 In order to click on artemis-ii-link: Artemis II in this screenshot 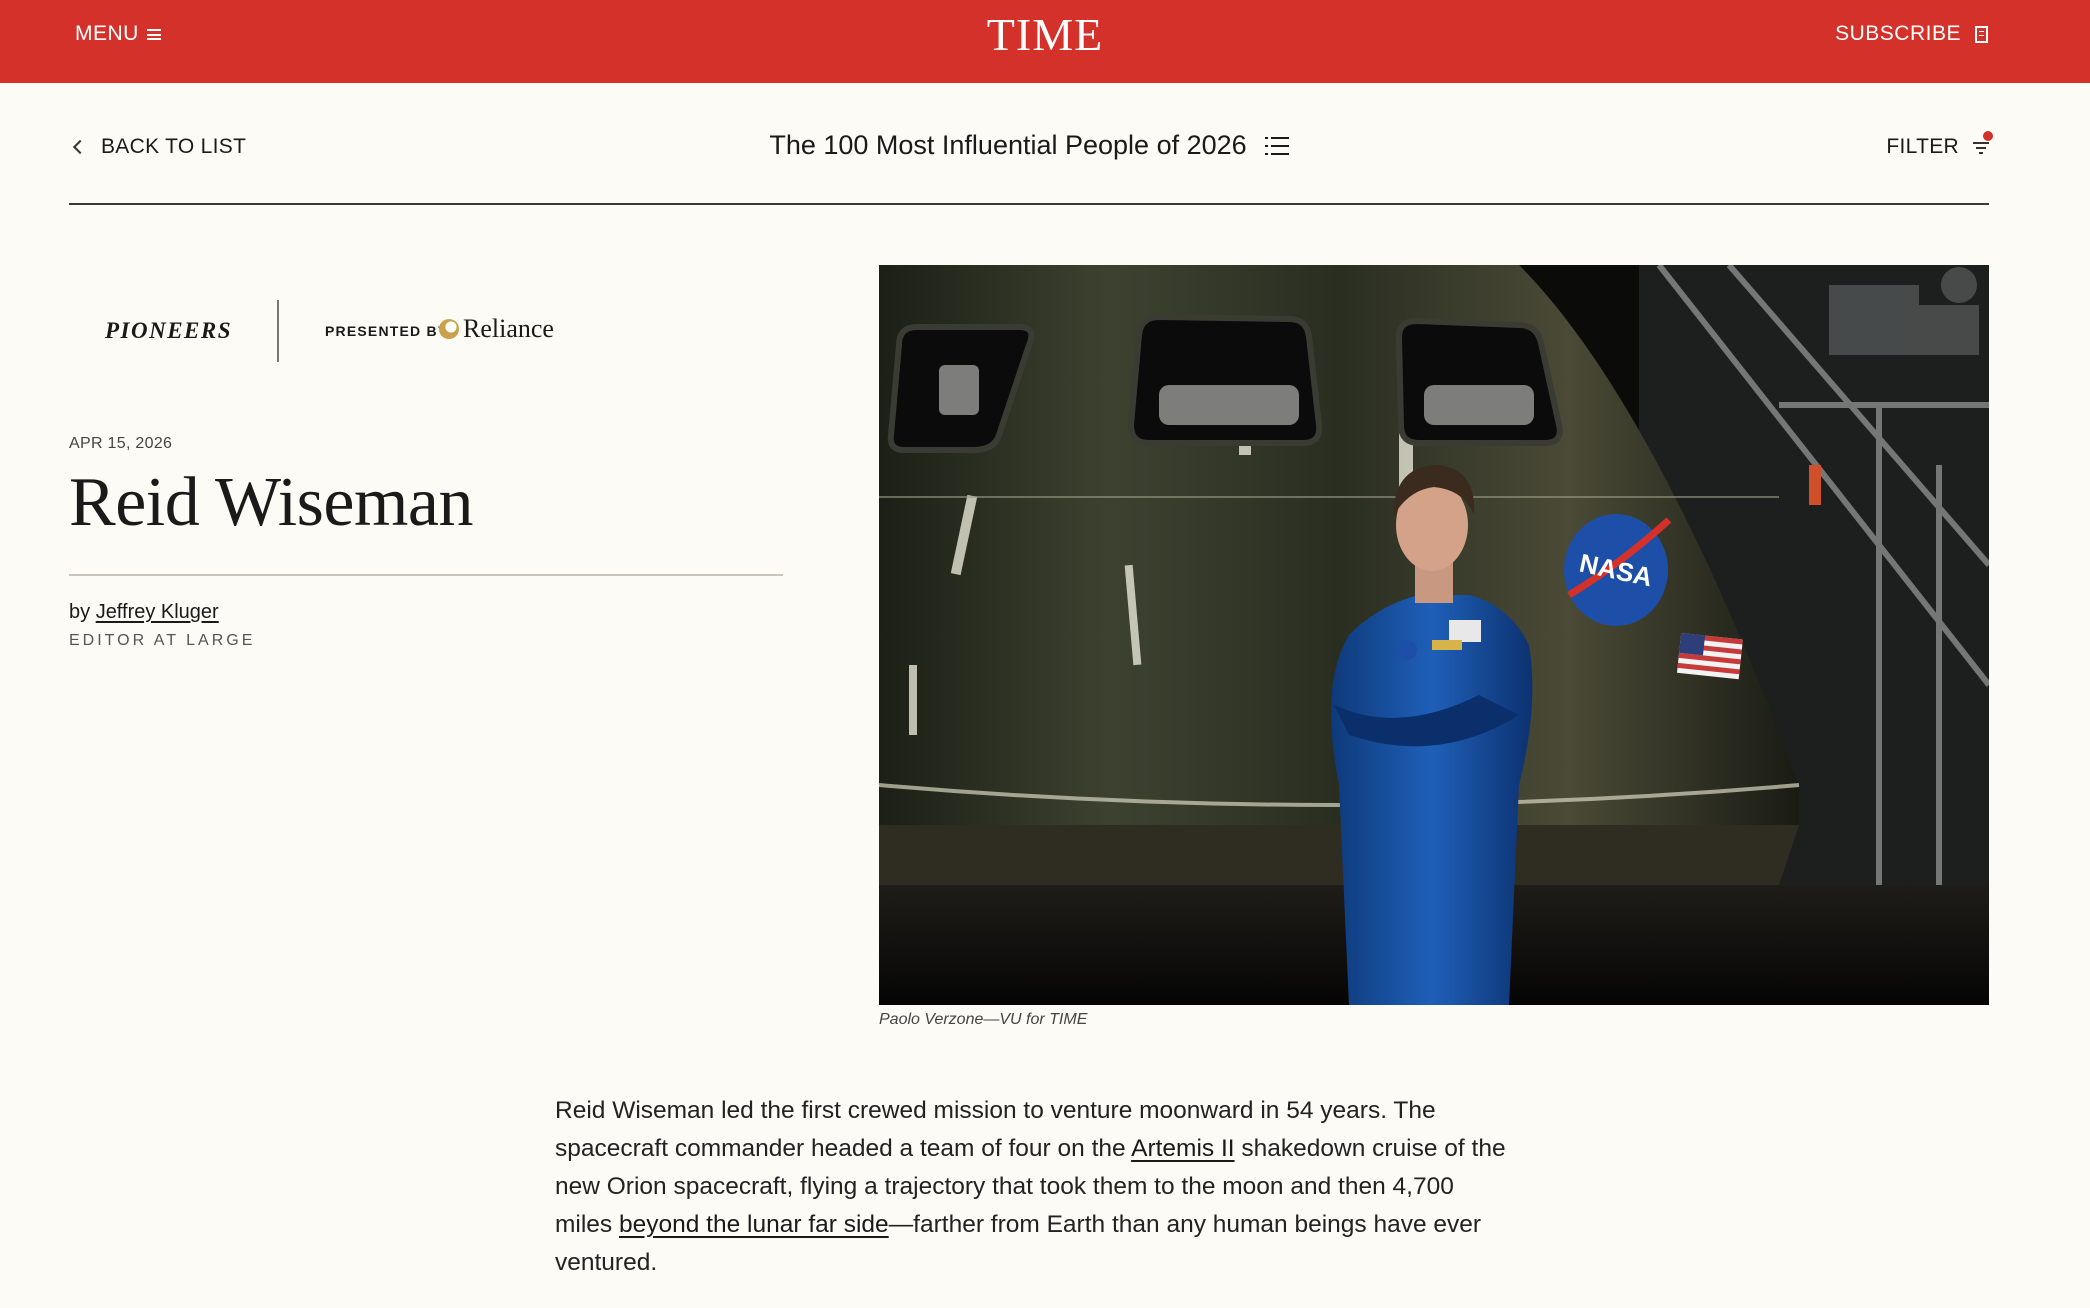, I will do `click(1182, 1148)`.